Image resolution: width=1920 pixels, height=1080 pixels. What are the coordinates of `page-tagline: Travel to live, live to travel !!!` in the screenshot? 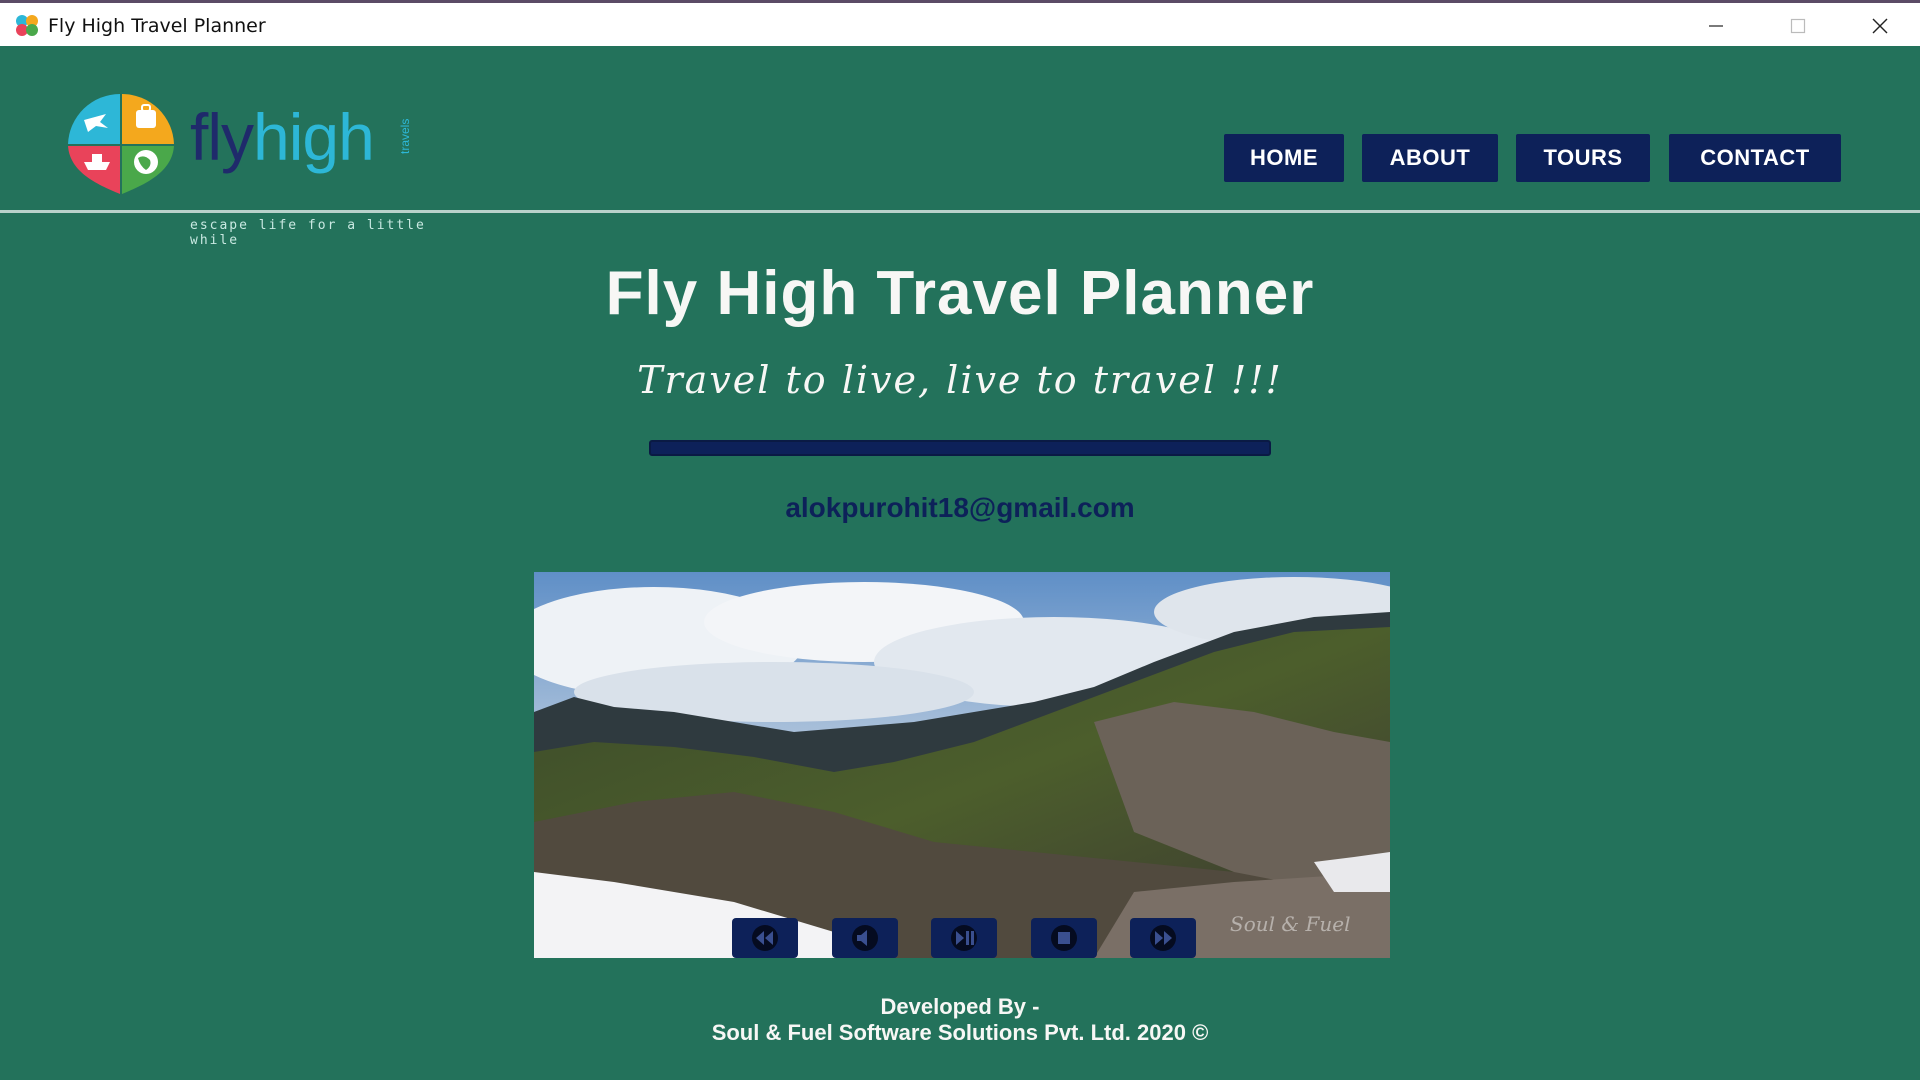 It's located at (960, 380).